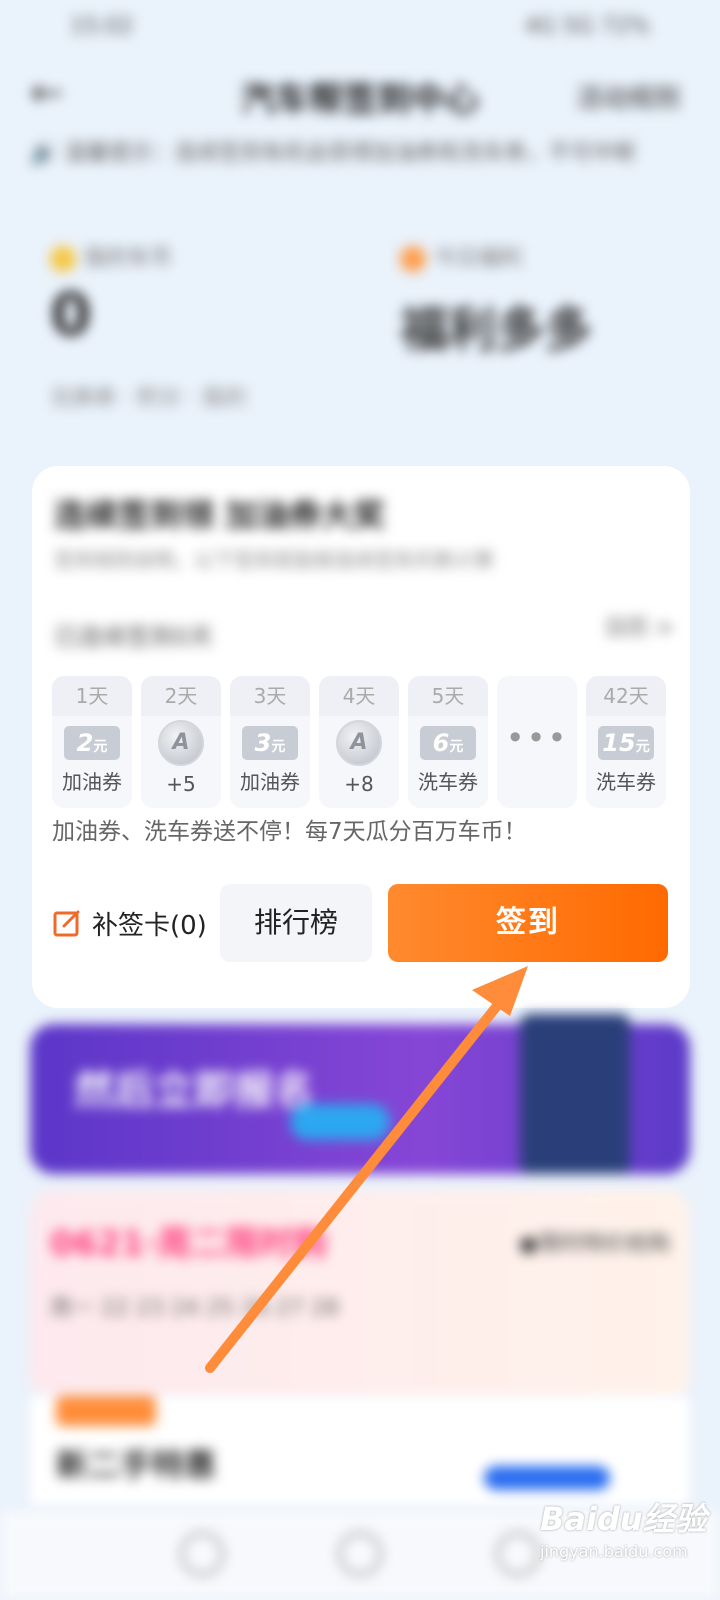  I want to click on ellipsis-icon: •••, so click(537, 738).